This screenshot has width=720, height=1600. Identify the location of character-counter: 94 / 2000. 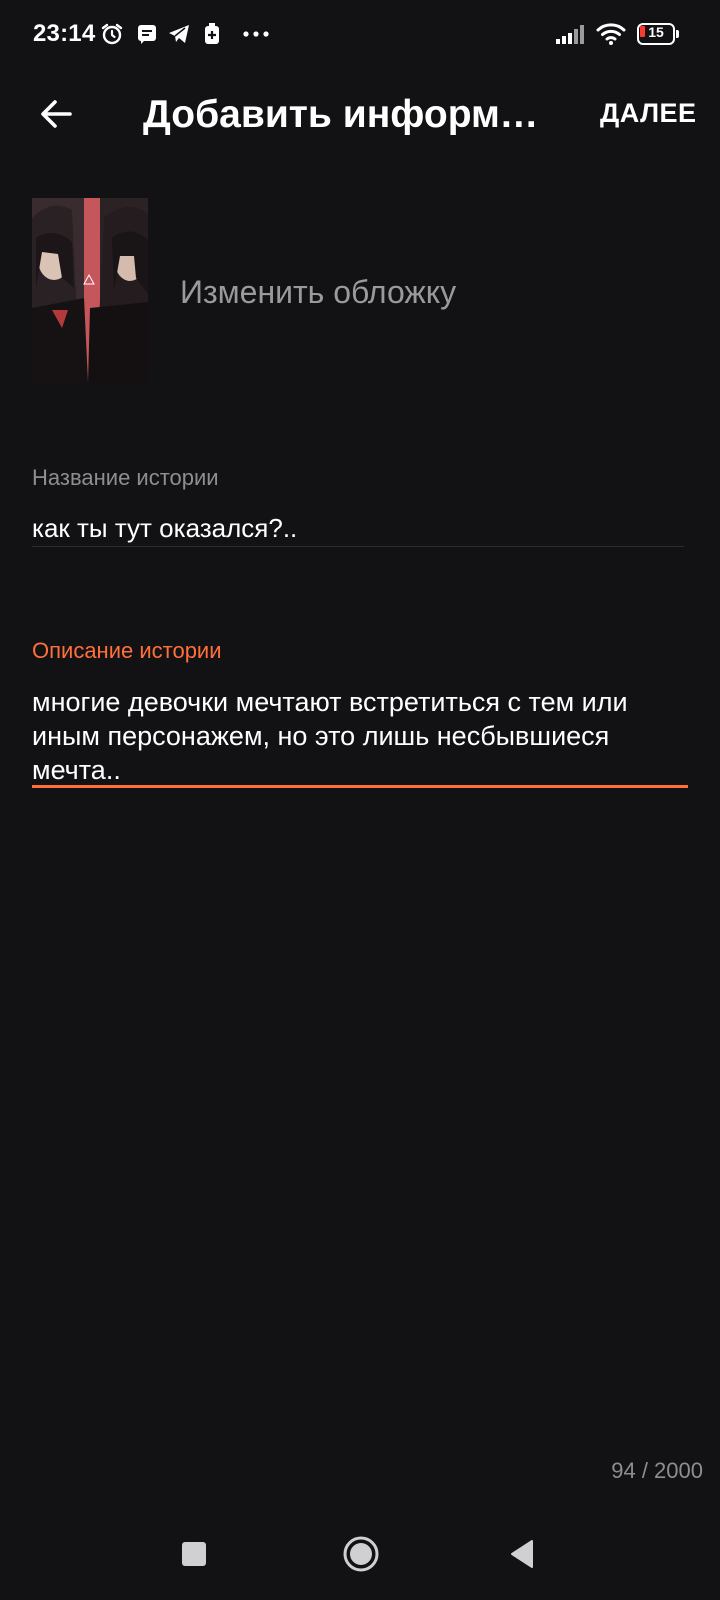
(657, 1470).